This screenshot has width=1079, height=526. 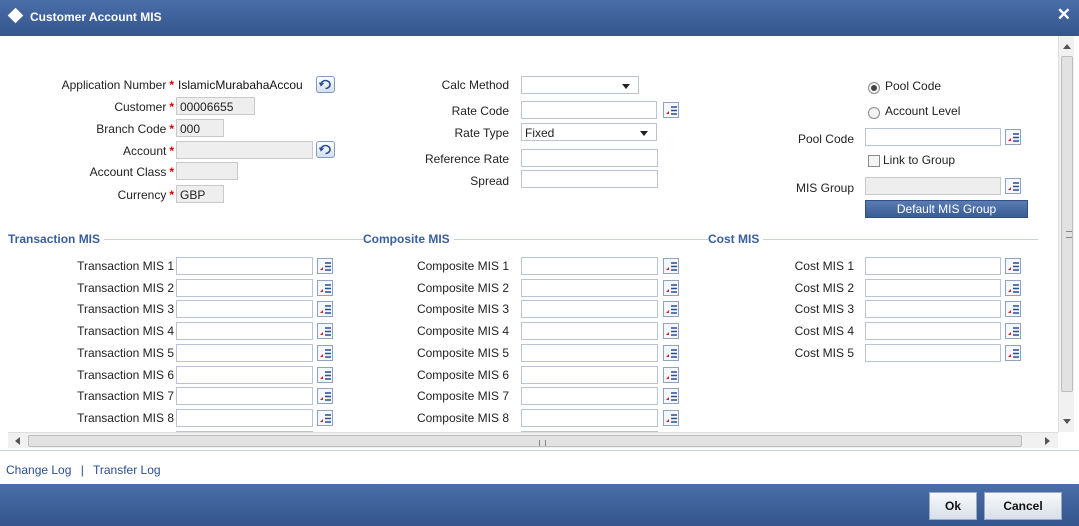 I want to click on transaction-mis-label: Transaction MIS 4, so click(x=125, y=331).